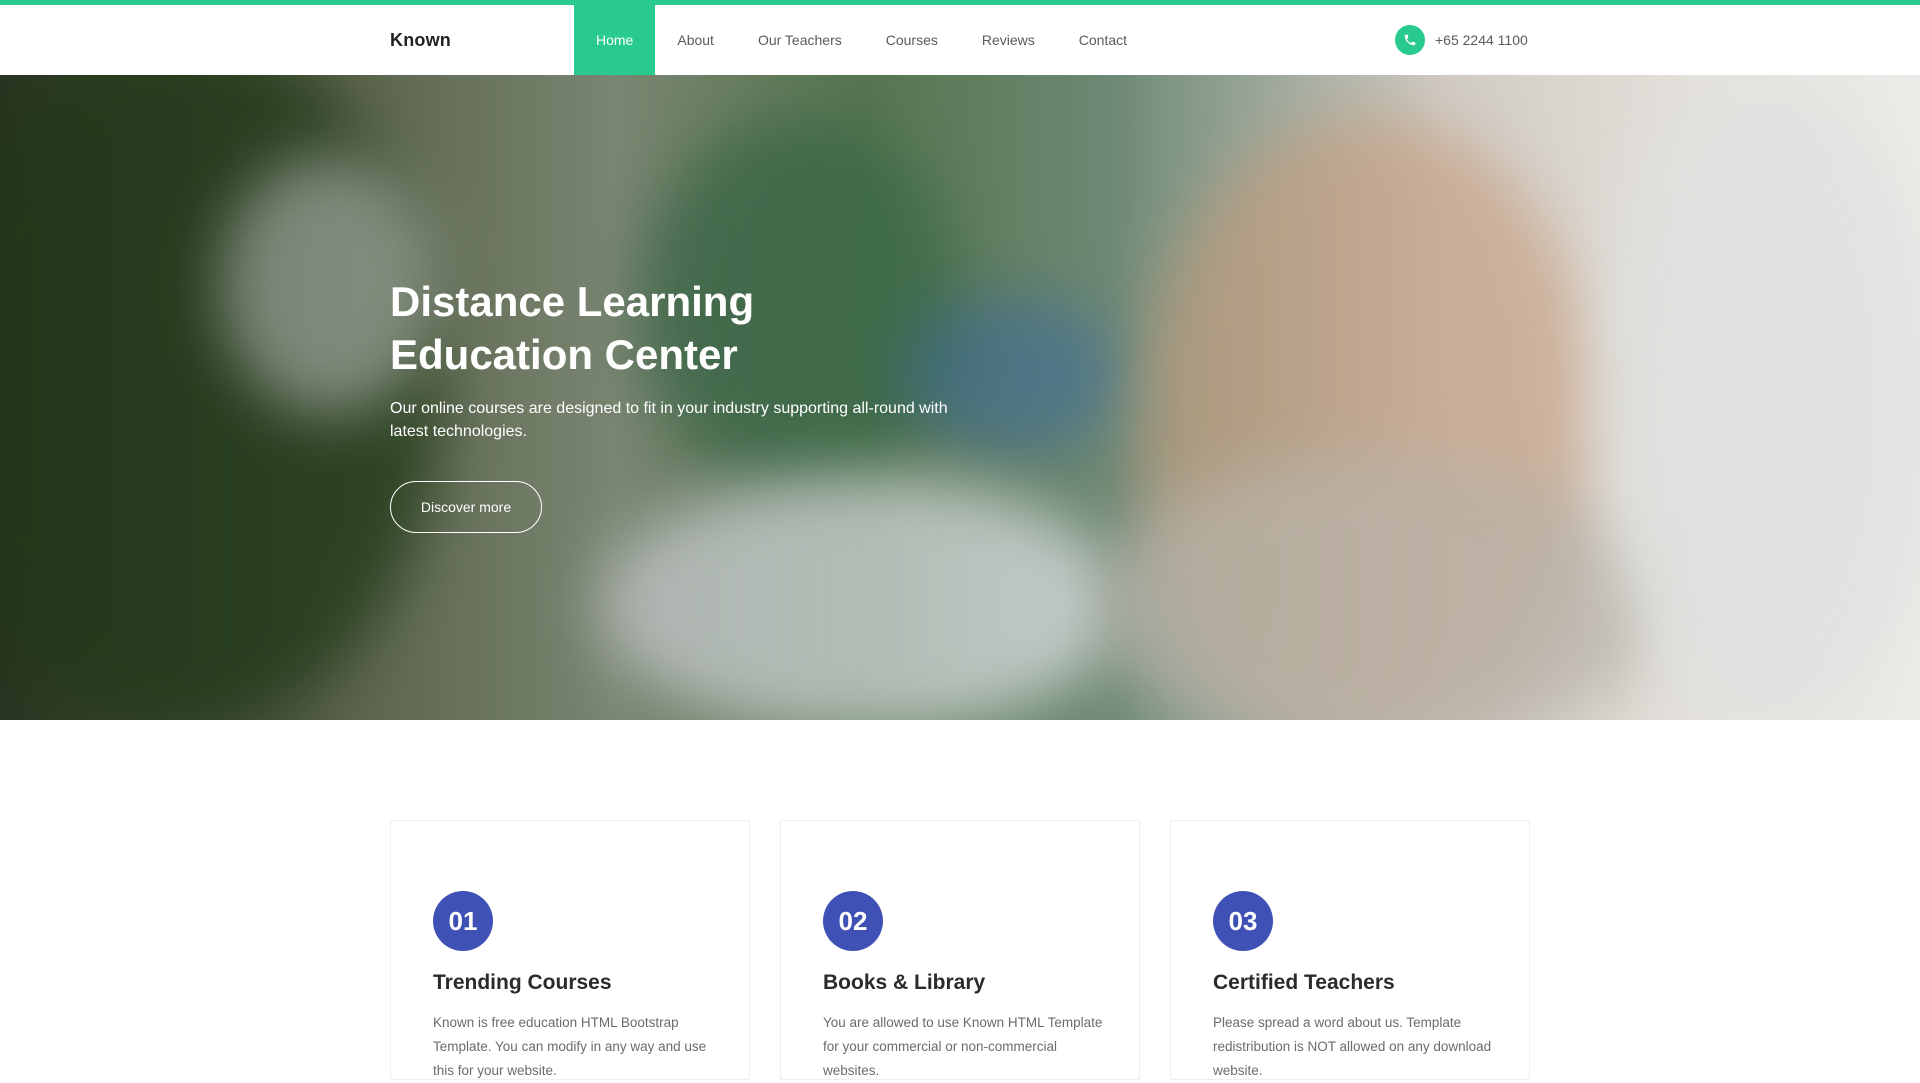  I want to click on feature-title: Books & Library, so click(904, 982).